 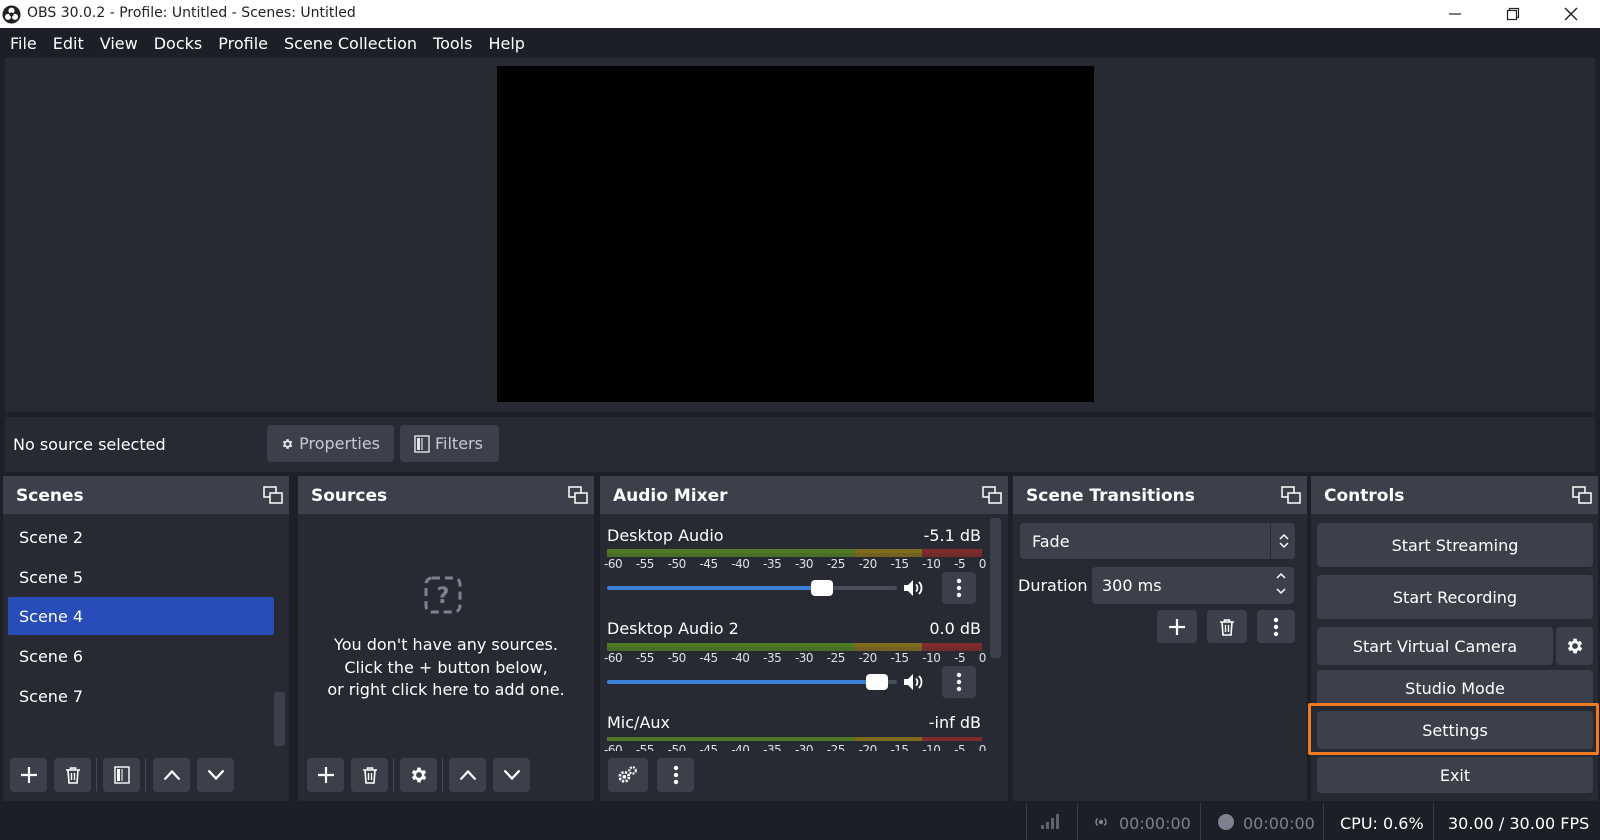 I want to click on meter-tick-label: -35, so click(x=772, y=564).